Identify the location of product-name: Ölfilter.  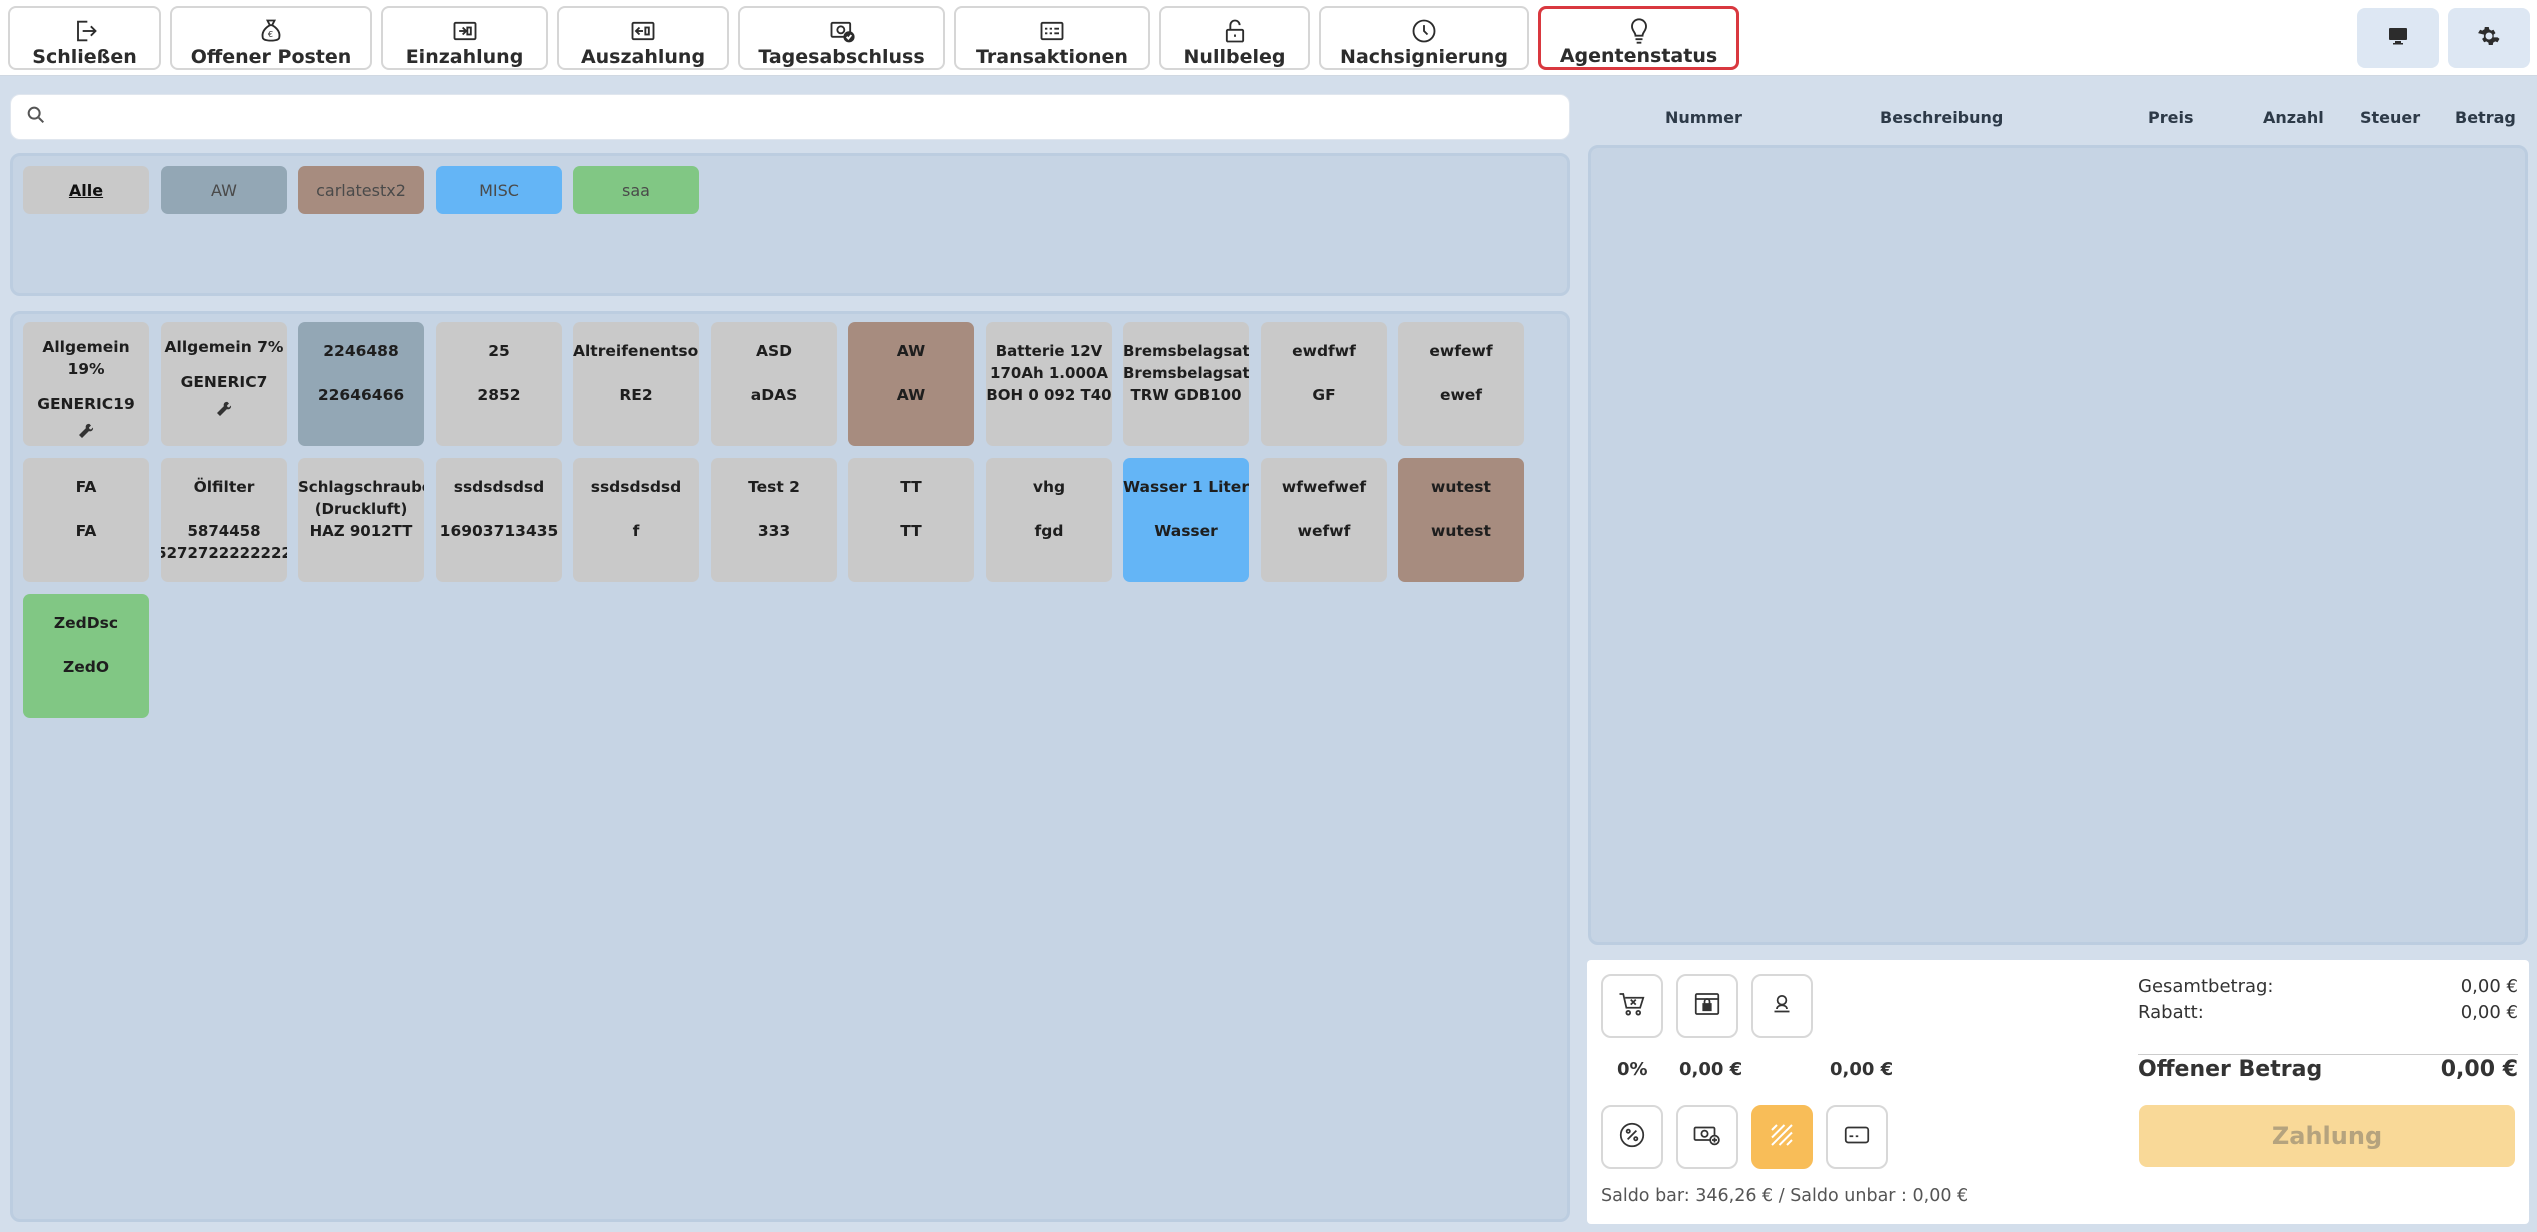
(224, 487).